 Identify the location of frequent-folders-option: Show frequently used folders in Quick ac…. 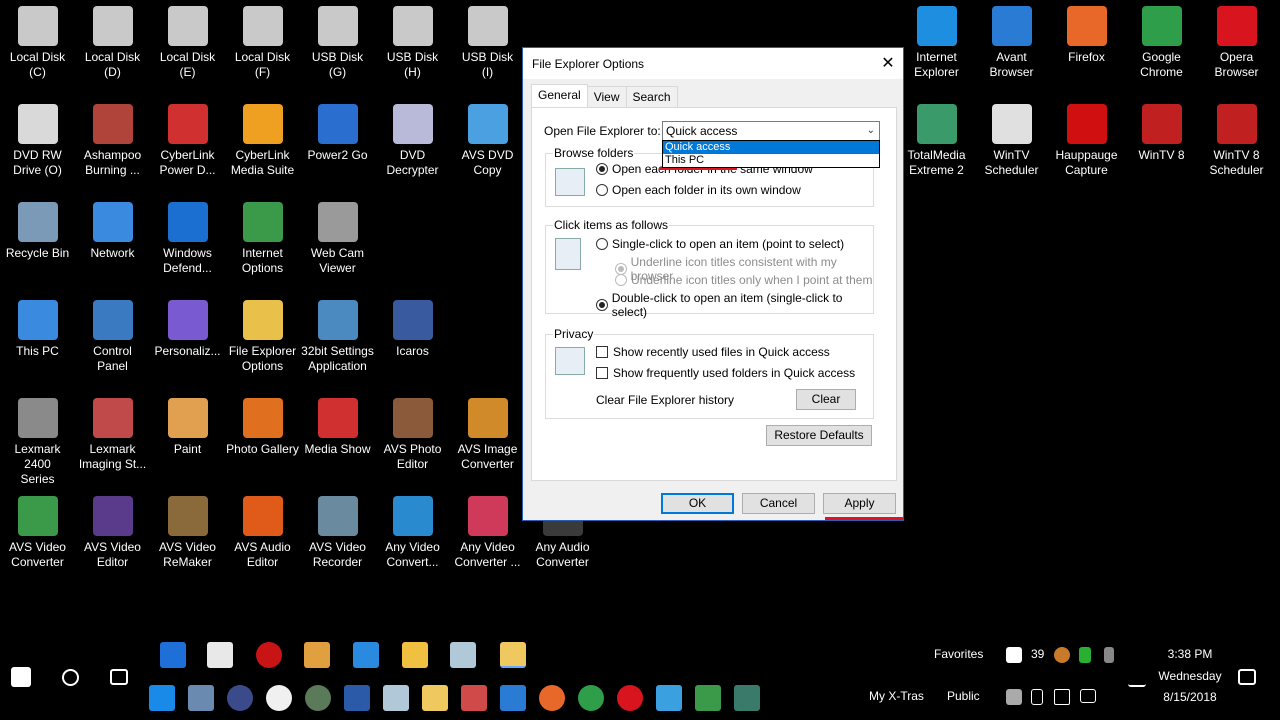
(725, 373).